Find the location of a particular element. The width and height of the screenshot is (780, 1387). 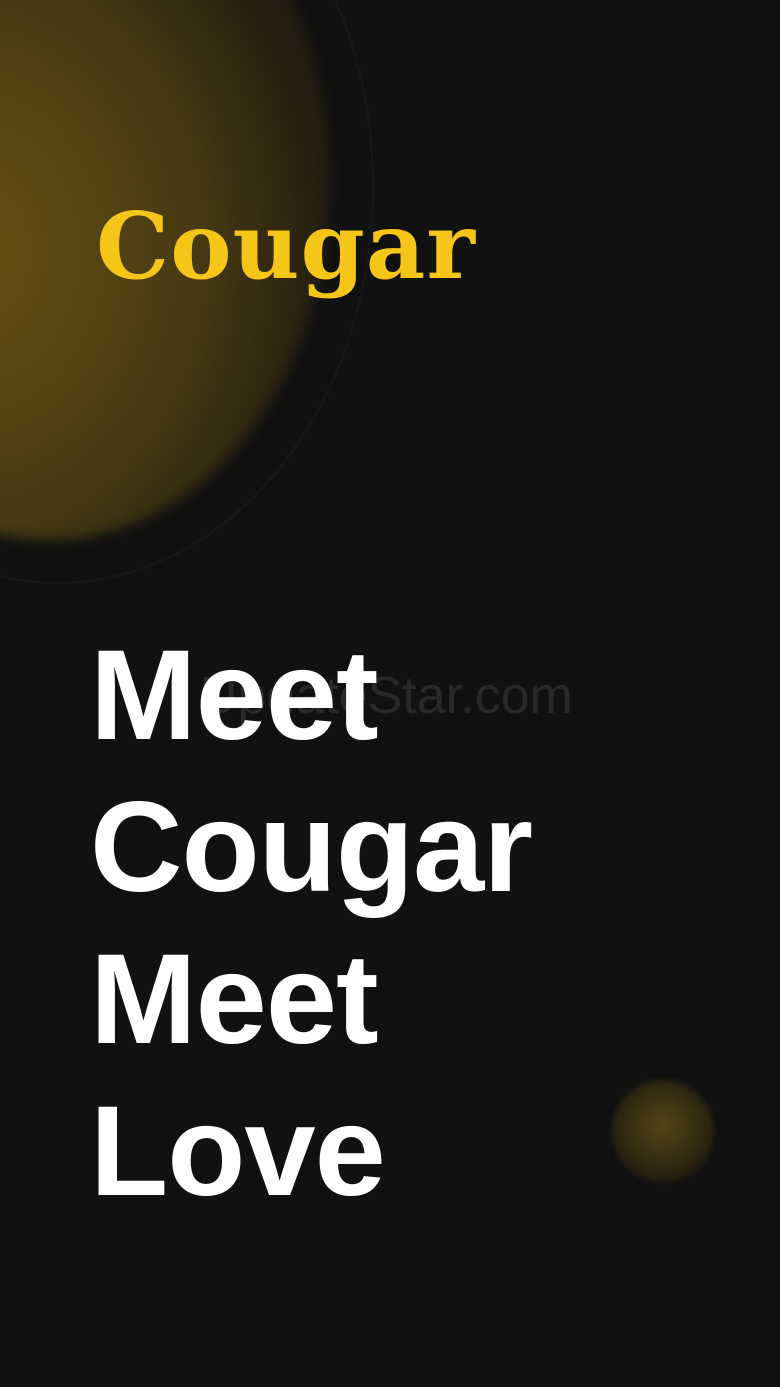

decorative-glow-small is located at coordinates (663, 1131).